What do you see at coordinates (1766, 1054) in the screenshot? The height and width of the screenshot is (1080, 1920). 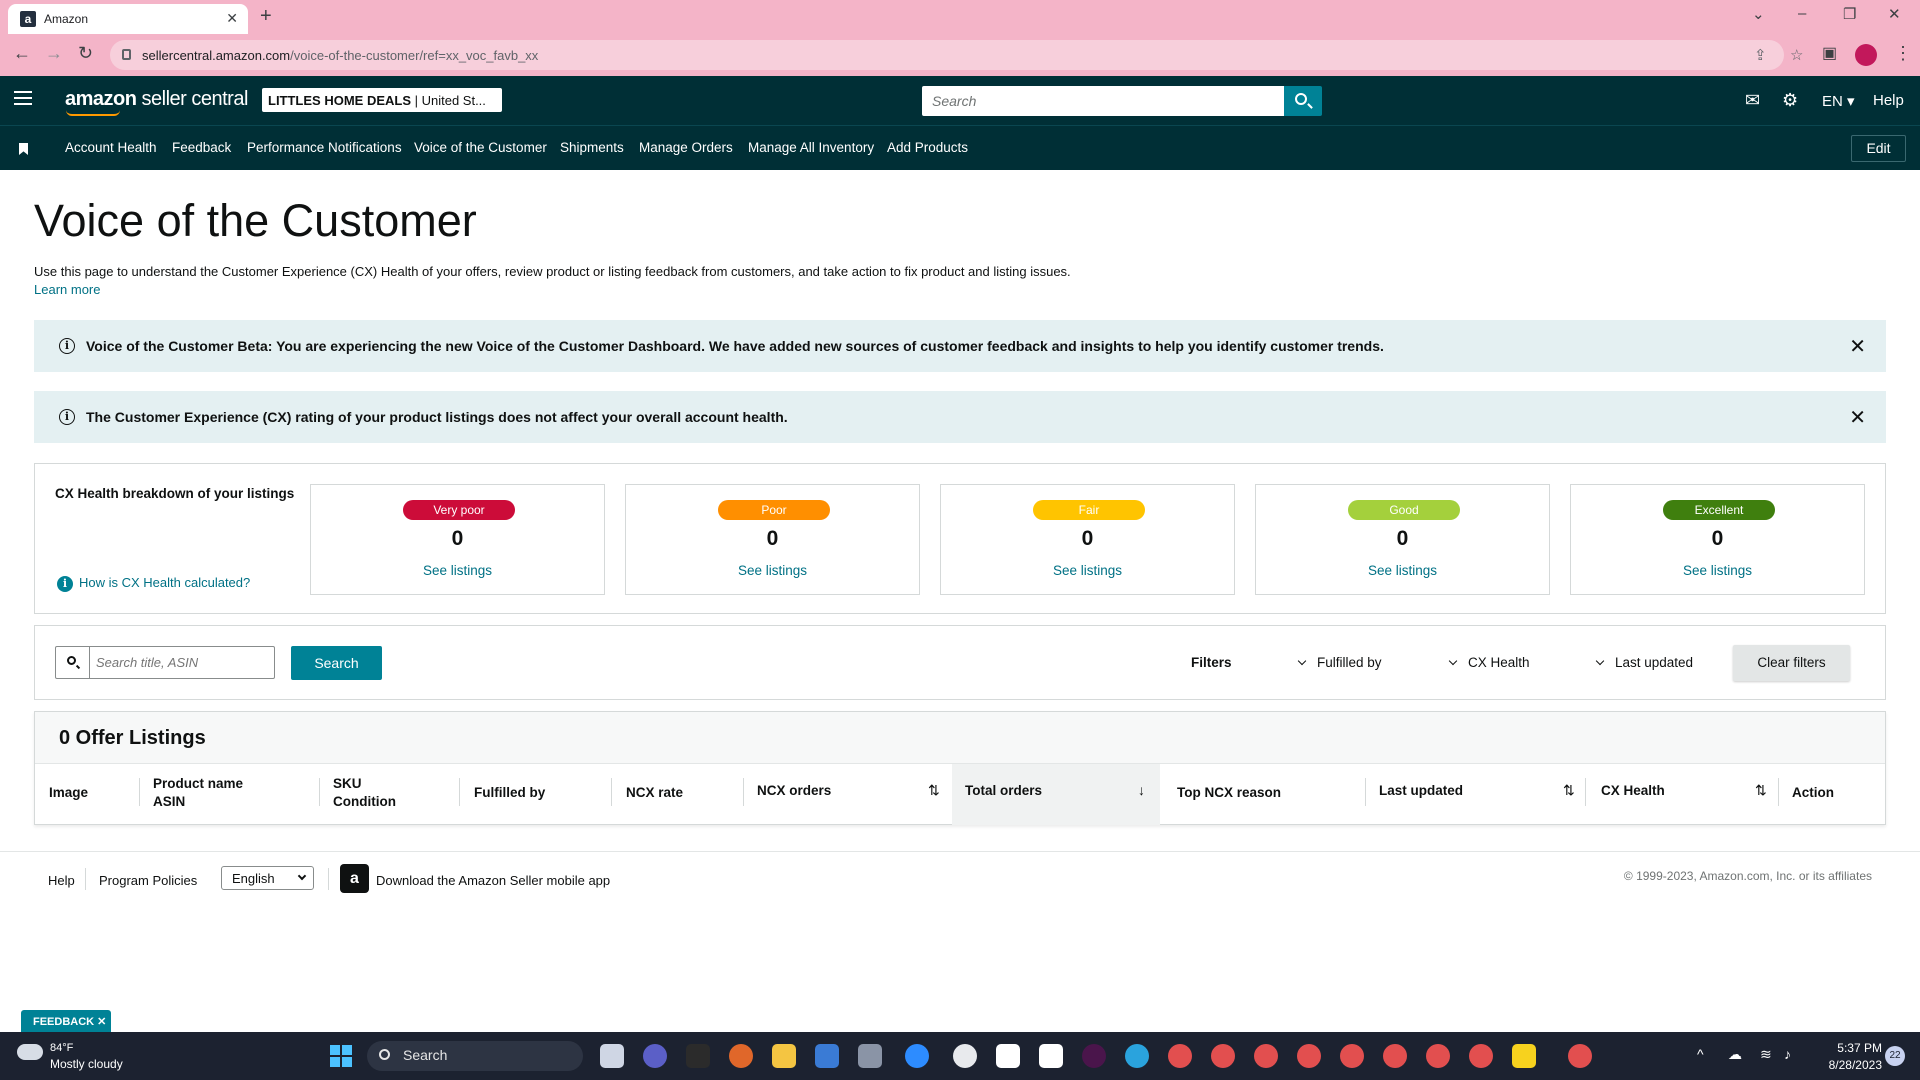 I see `wifi-icon: ≋` at bounding box center [1766, 1054].